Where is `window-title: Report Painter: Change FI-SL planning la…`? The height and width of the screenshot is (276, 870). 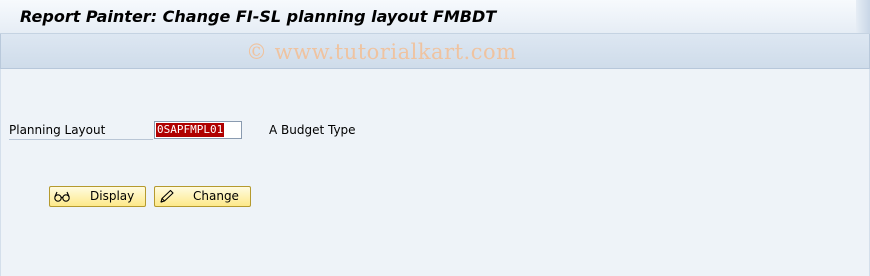
window-title: Report Painter: Change FI-SL planning la… is located at coordinates (258, 16).